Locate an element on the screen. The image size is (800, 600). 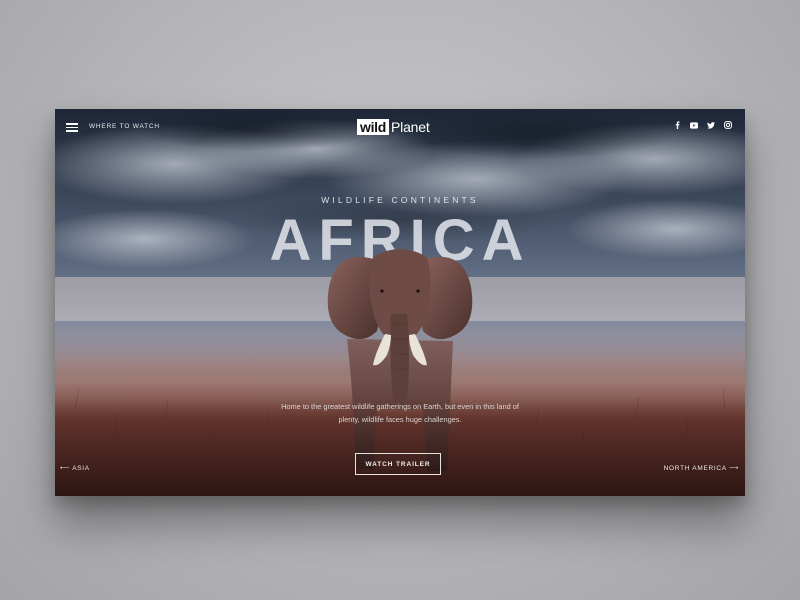
hamburger-menu-icon is located at coordinates (72, 127).